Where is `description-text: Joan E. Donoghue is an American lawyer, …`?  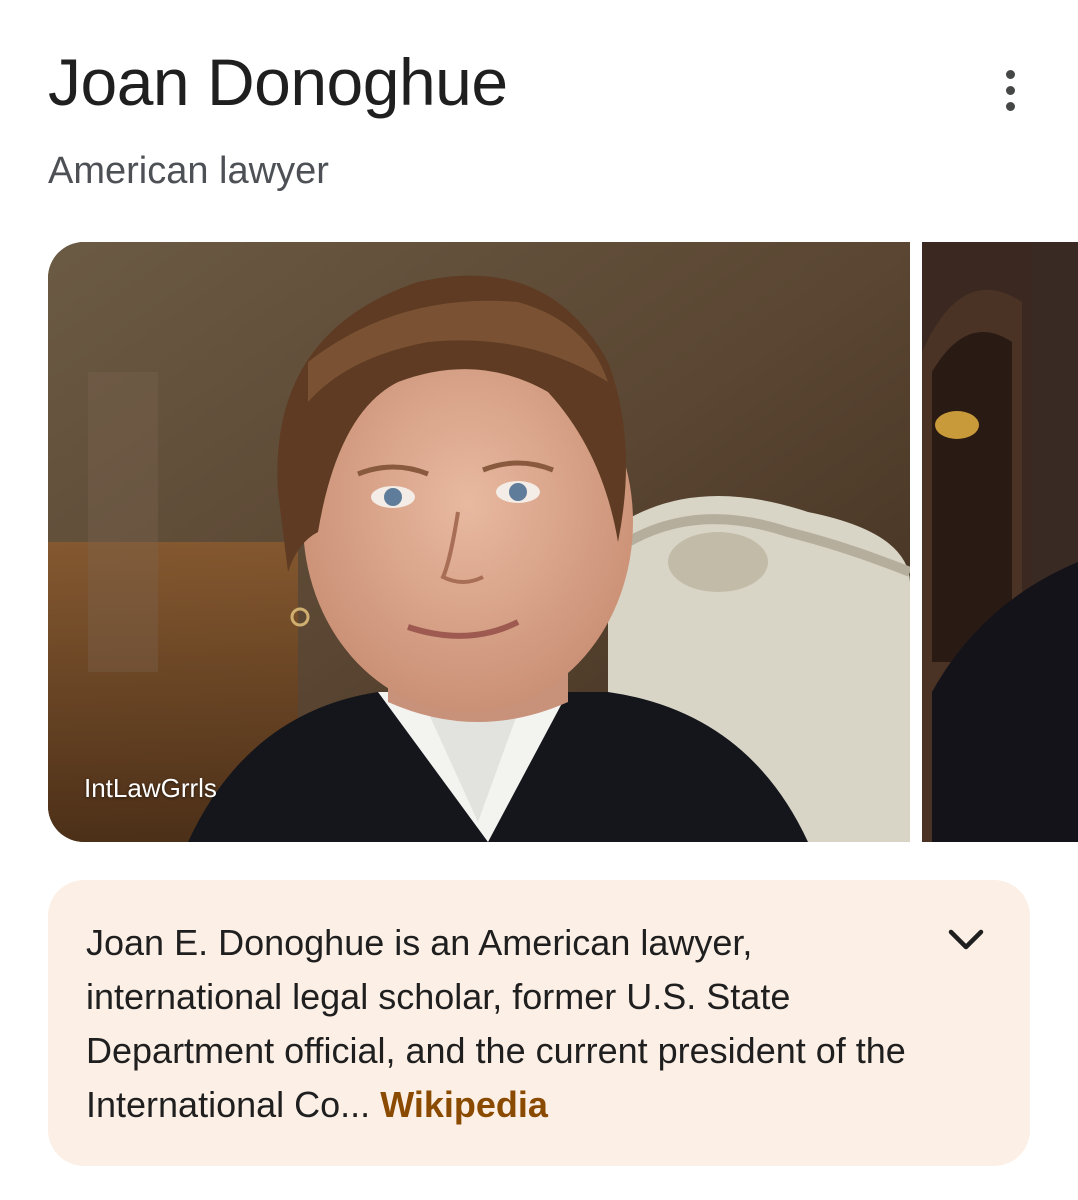
description-text: Joan E. Donoghue is an American lawyer, … is located at coordinates (496, 1024).